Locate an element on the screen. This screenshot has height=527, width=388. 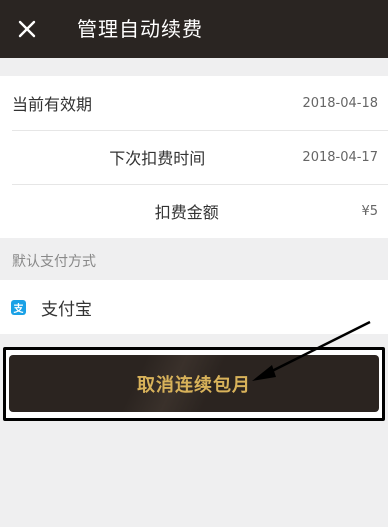
payment-method-label: 支付宝 is located at coordinates (66, 309).